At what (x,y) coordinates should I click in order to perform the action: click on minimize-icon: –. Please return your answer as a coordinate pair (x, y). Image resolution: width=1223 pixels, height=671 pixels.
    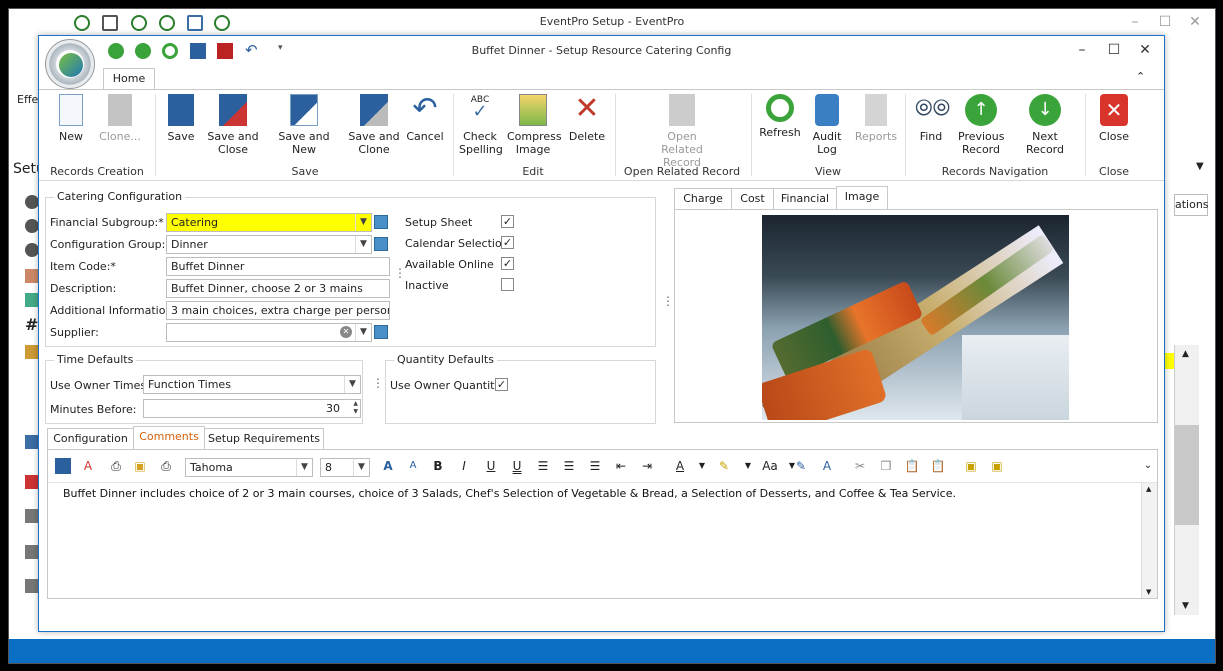
    Looking at the image, I should click on (1082, 50).